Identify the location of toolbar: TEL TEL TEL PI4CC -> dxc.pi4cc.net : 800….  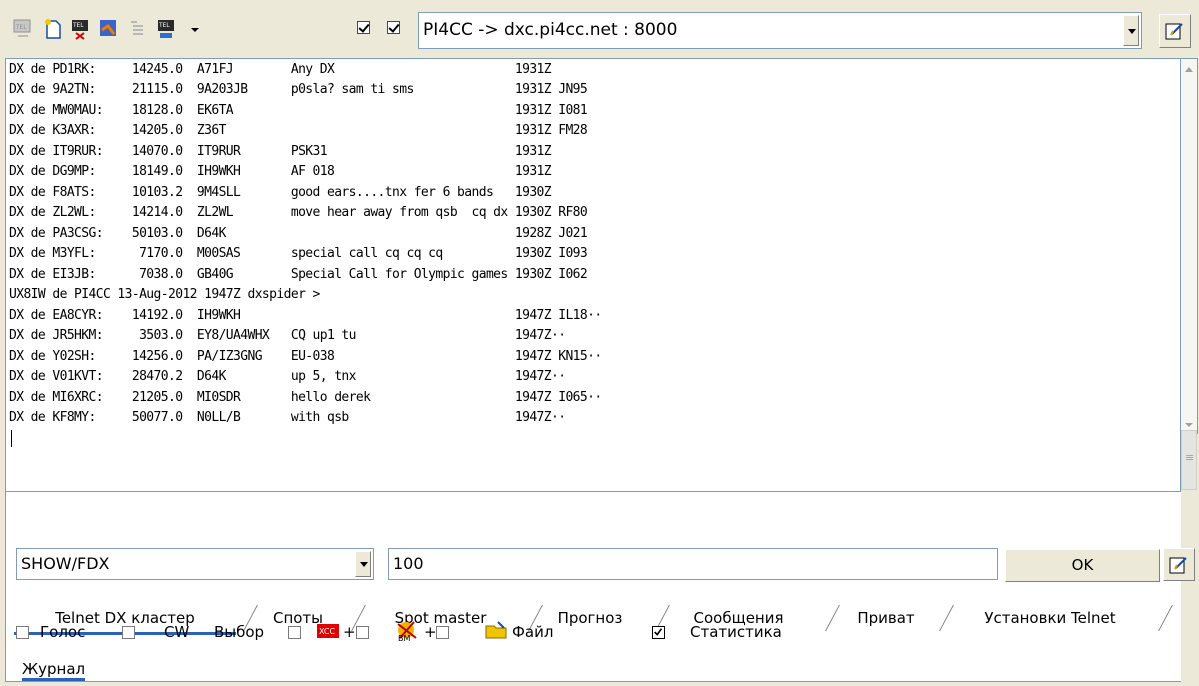
(599, 28).